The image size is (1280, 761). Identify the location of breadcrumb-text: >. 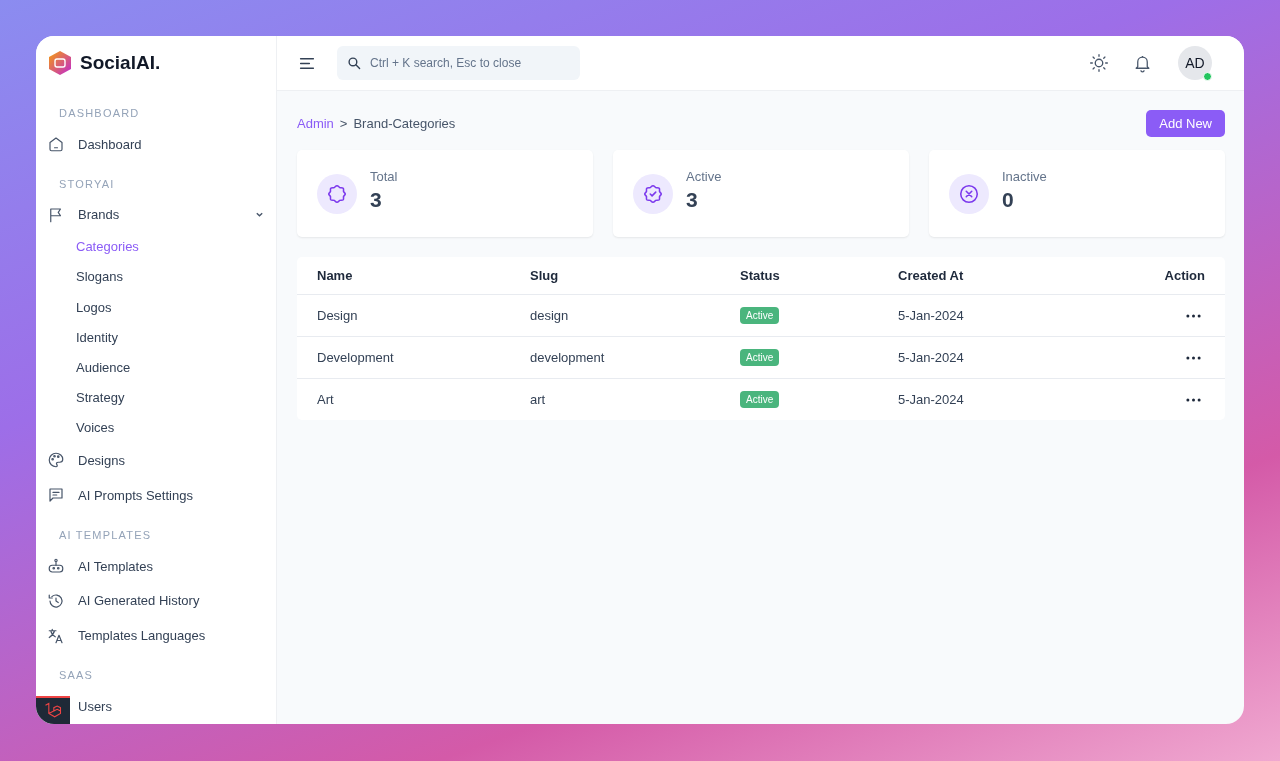
(343, 123).